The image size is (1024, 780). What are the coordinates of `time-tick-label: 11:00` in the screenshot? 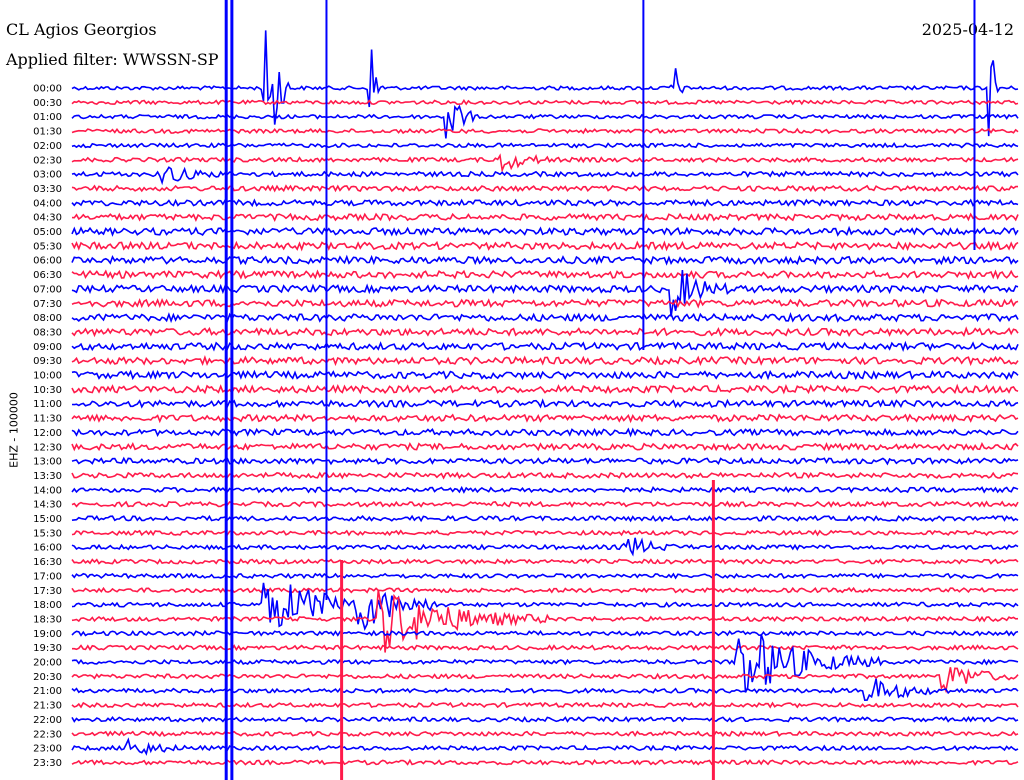 It's located at (47, 404).